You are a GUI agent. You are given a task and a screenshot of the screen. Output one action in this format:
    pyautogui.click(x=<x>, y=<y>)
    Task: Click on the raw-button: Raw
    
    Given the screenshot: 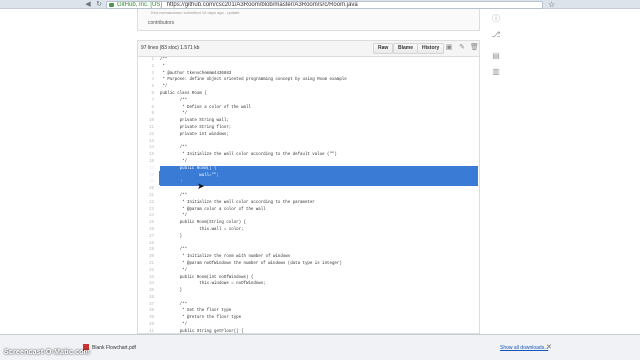 What is the action you would take?
    pyautogui.click(x=383, y=48)
    